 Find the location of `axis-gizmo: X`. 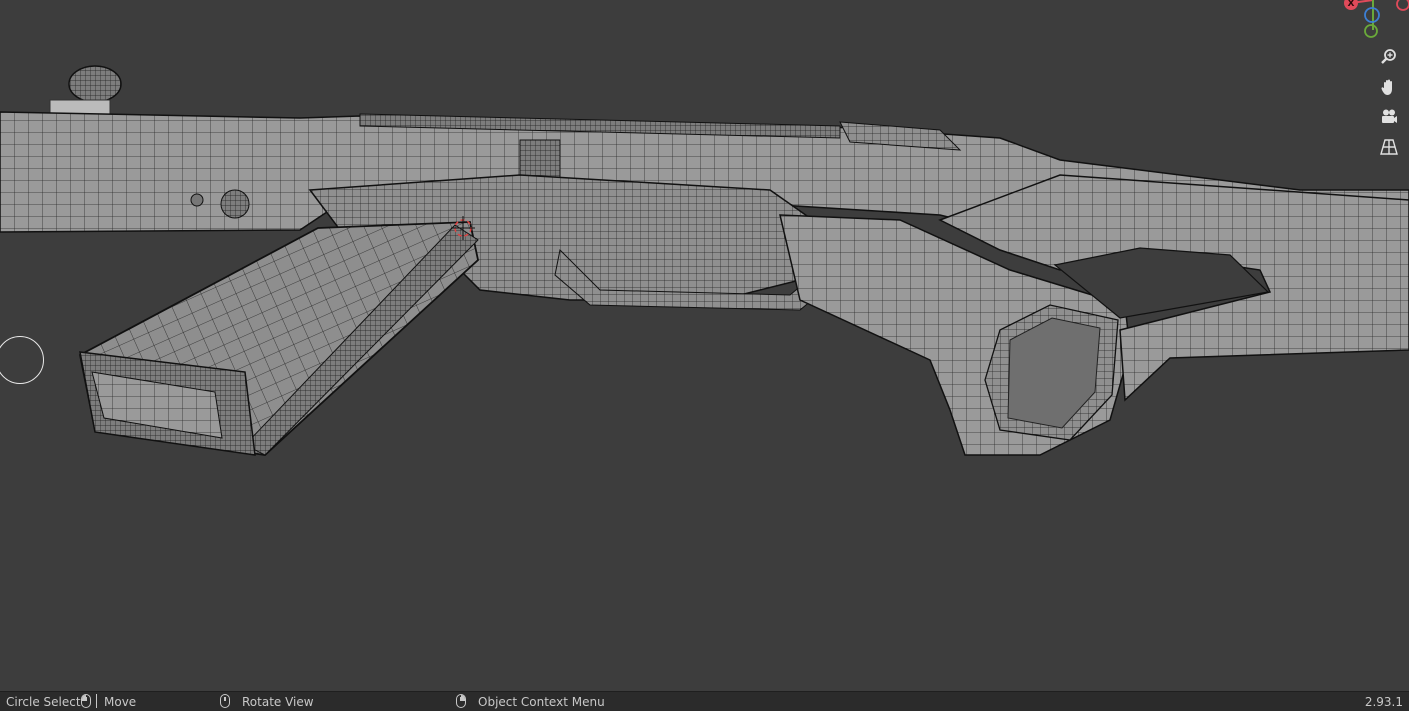

axis-gizmo: X is located at coordinates (1374, 22).